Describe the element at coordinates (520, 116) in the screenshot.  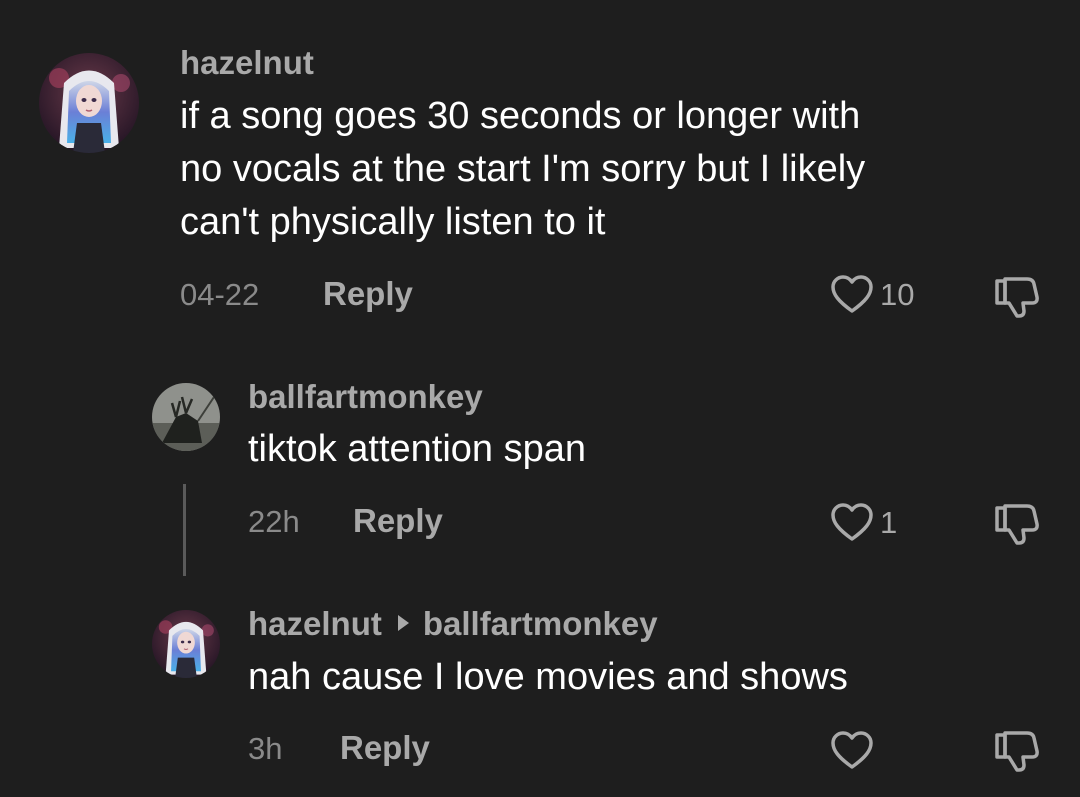
I see `comment-text-line: if a song goes 30 seconds or longer with` at that location.